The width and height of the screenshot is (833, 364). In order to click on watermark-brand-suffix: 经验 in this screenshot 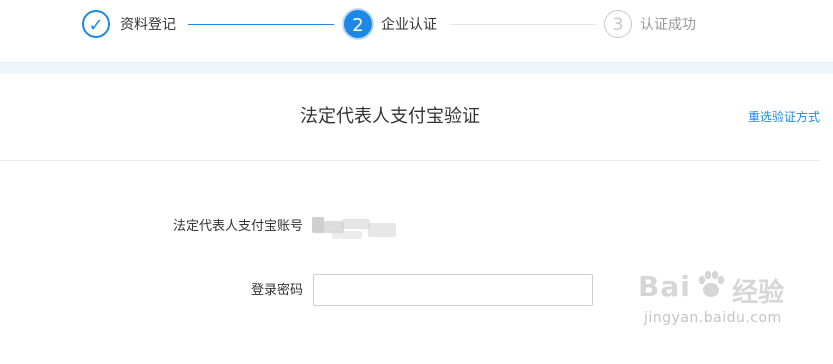, I will do `click(758, 293)`.